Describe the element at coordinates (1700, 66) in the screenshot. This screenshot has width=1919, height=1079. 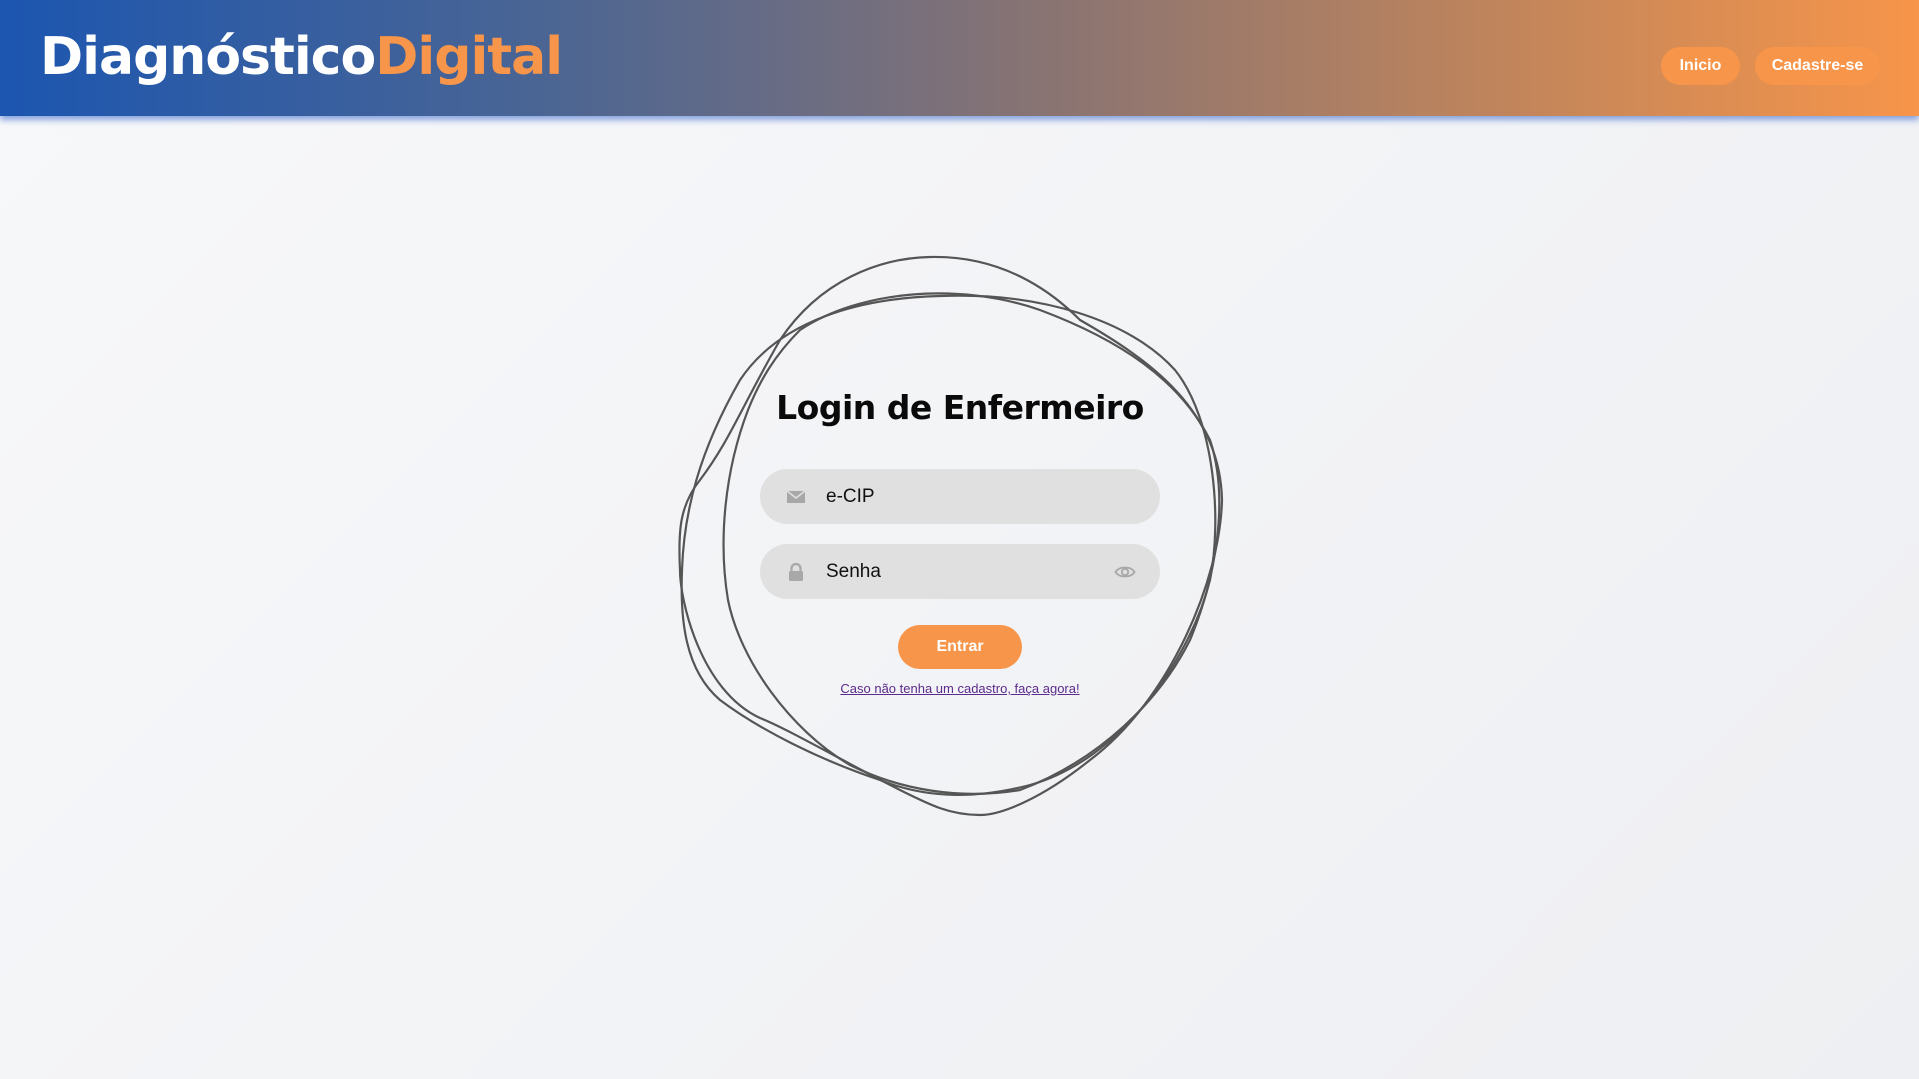
I see `nav-home-button: Inicio` at that location.